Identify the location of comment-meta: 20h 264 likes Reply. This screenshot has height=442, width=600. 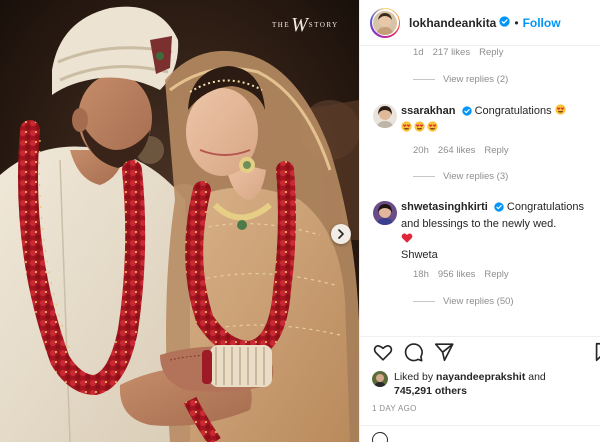
(461, 150).